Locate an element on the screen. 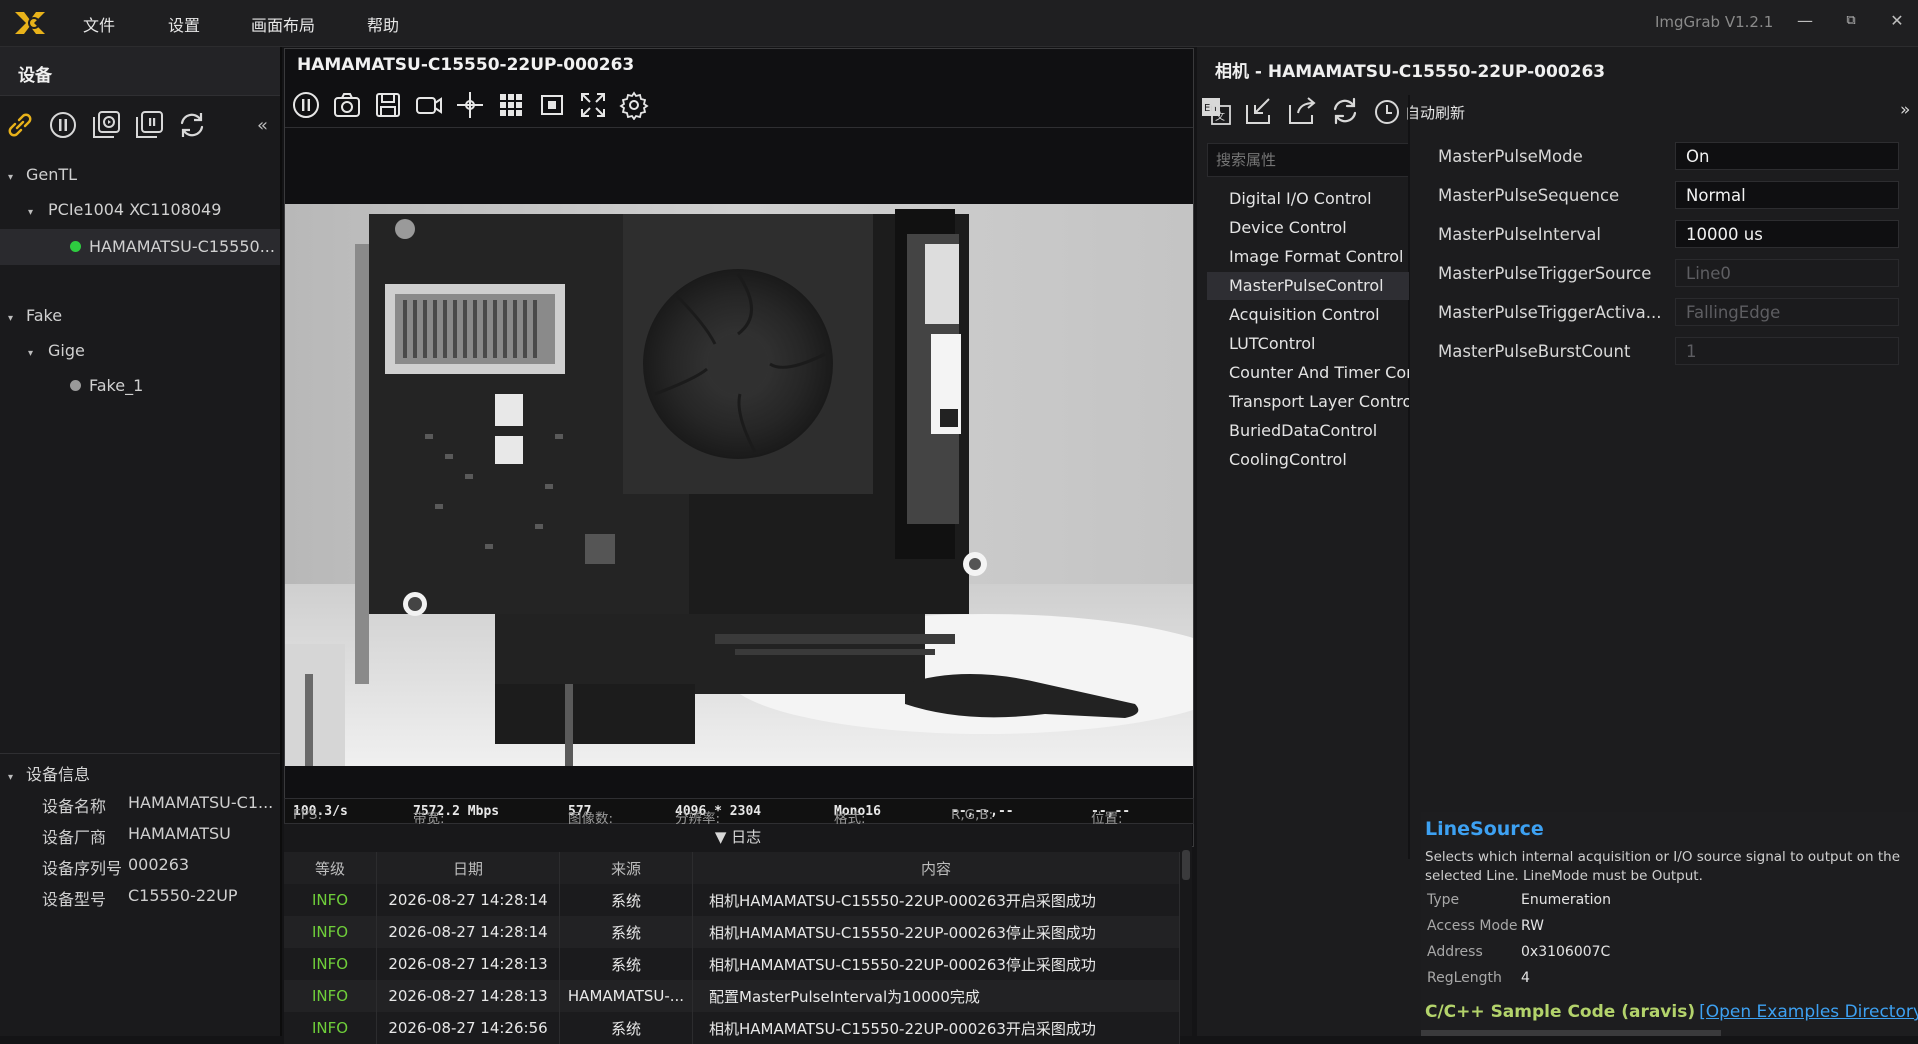 This screenshot has width=1918, height=1044. save-icon is located at coordinates (388, 105).